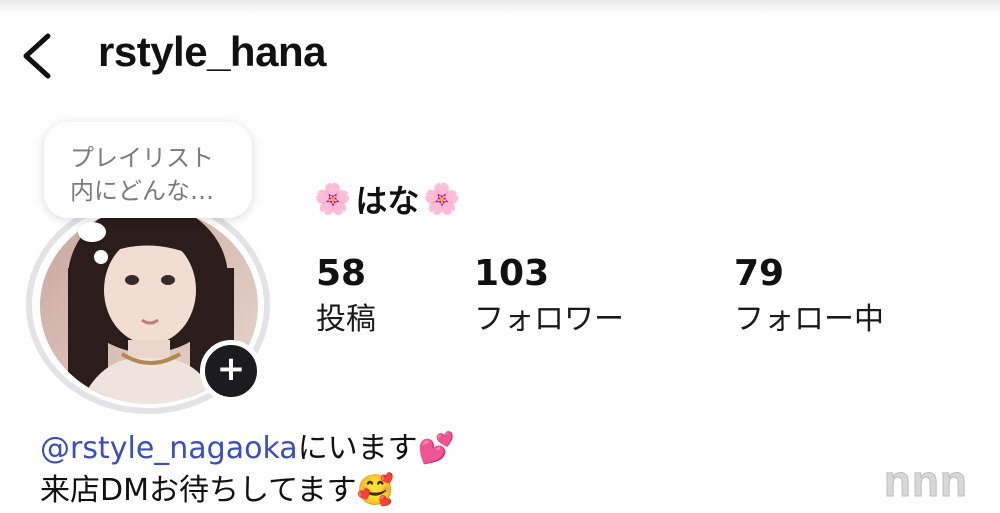 This screenshot has width=1000, height=513. I want to click on note-tail-dot-small, so click(101, 257).